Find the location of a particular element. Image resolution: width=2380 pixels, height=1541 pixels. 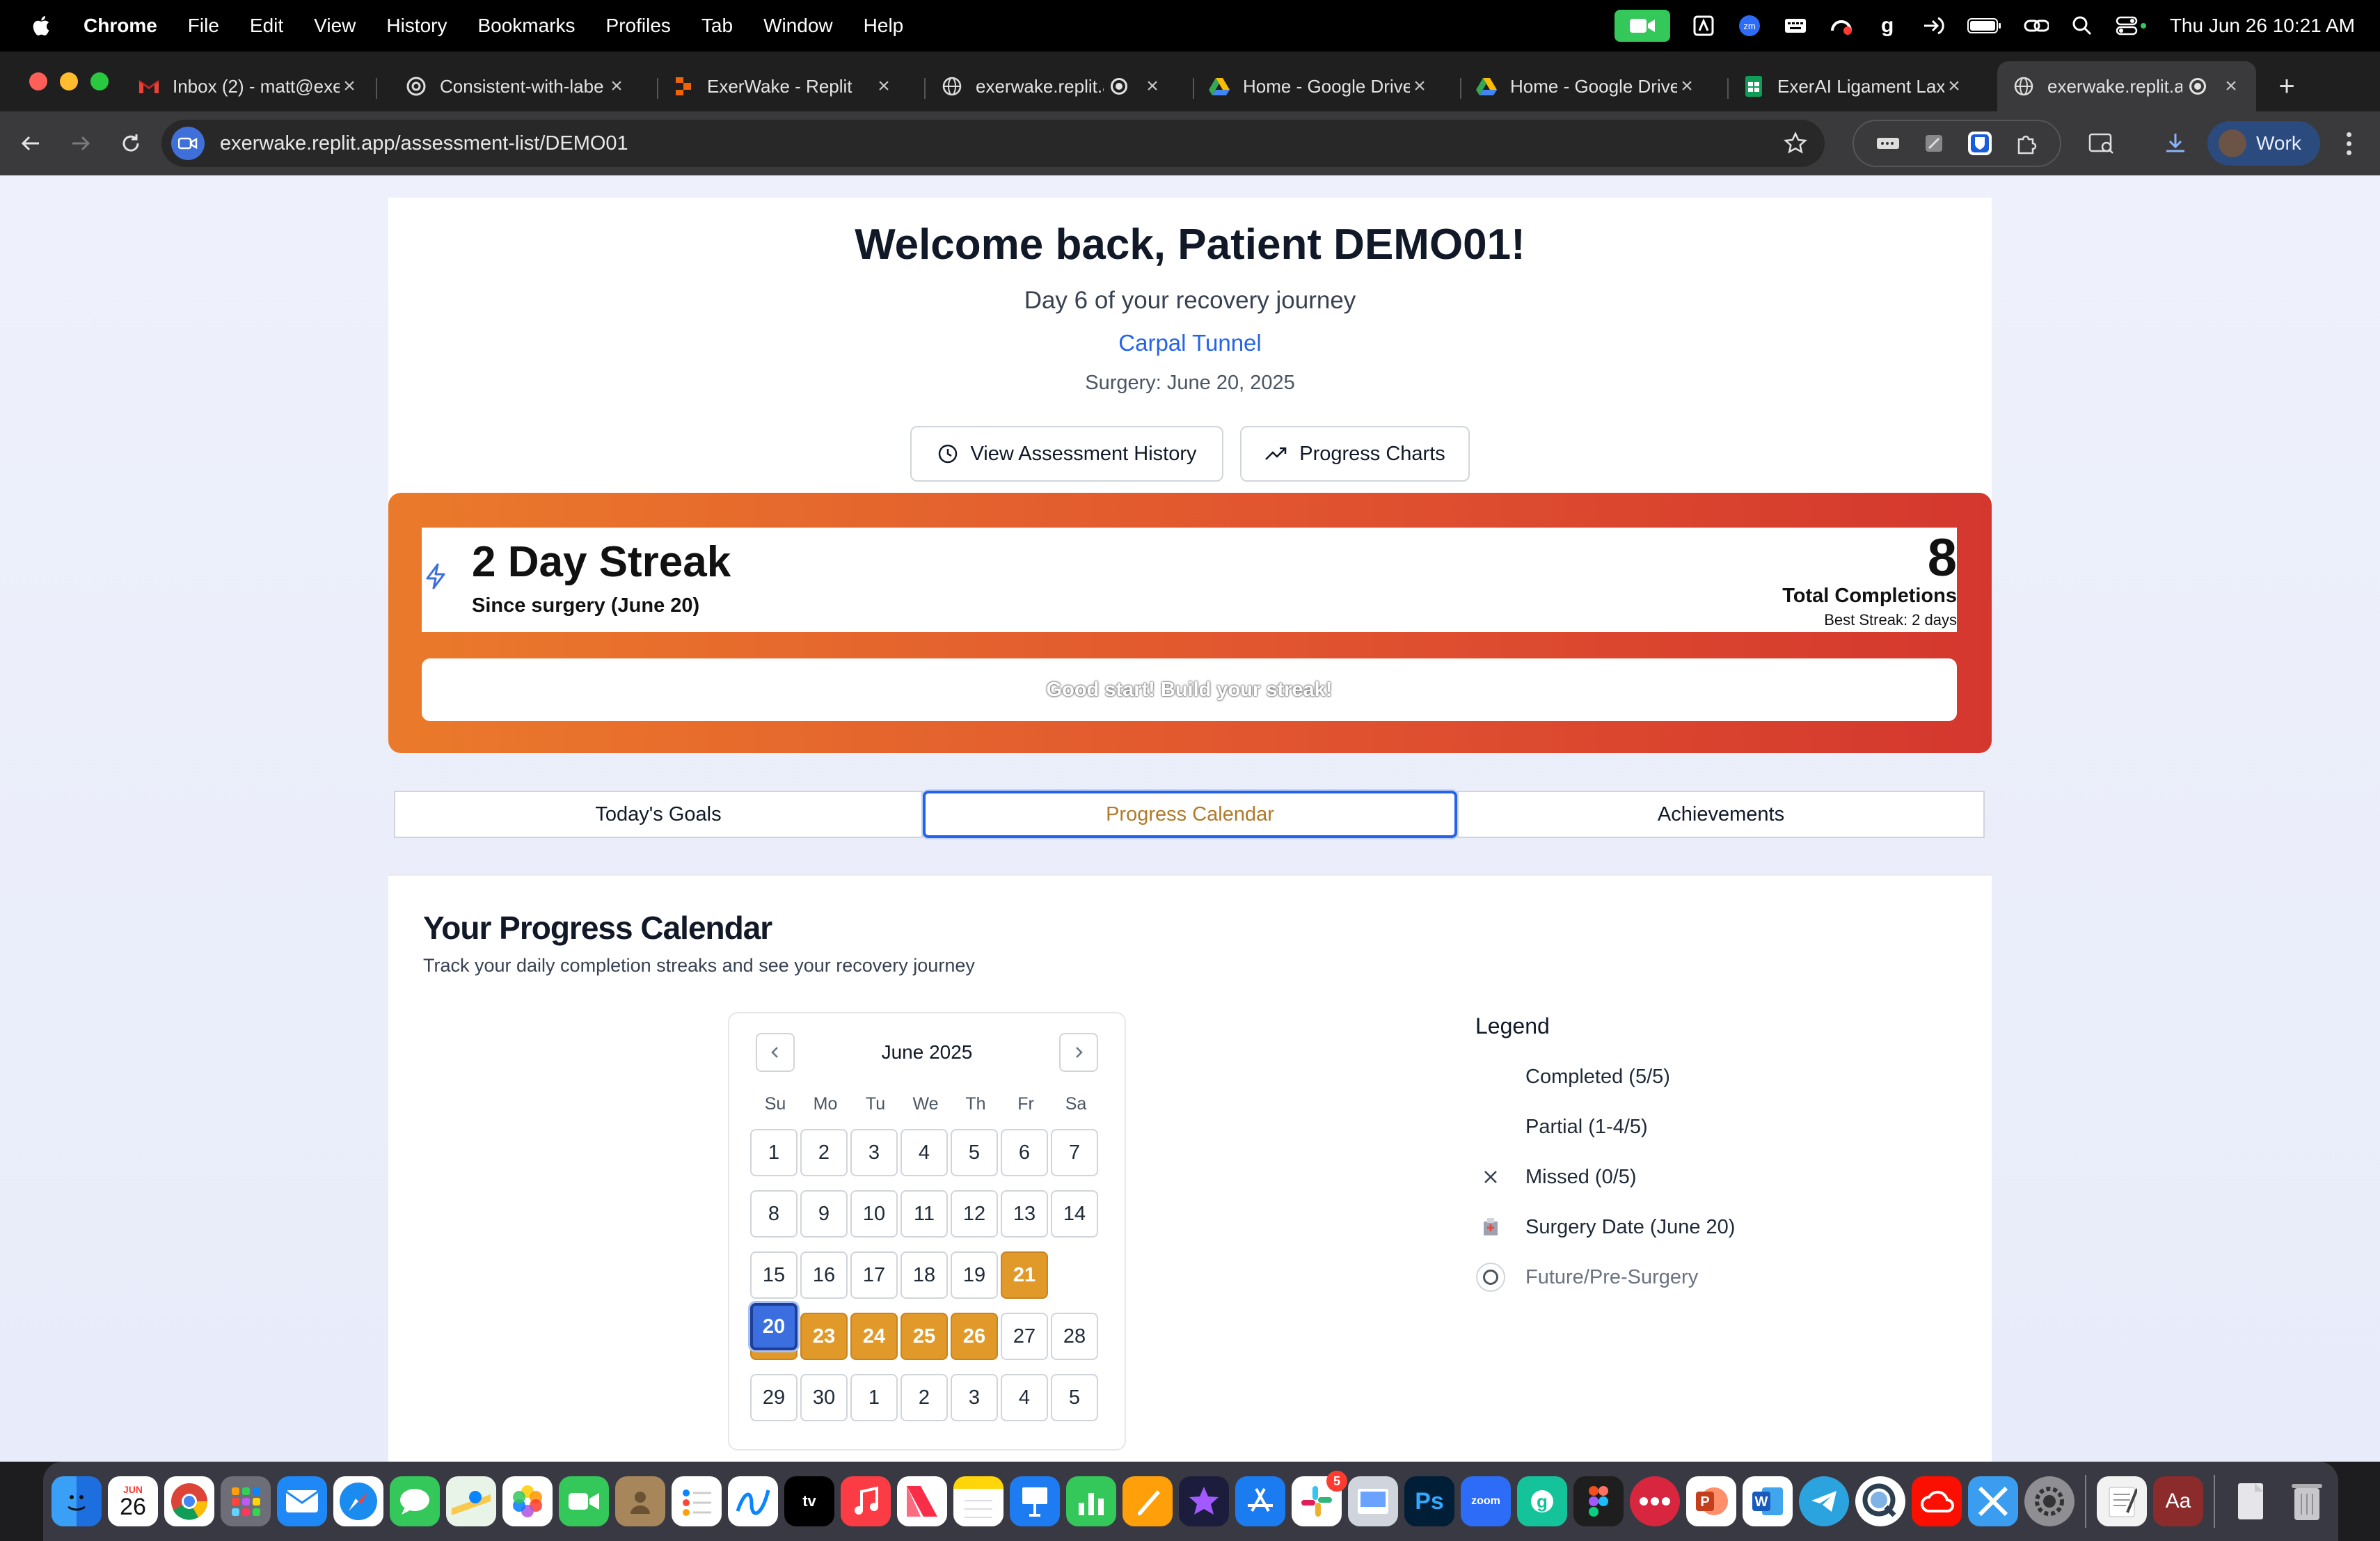

chrome-menu-icon is located at coordinates (2348, 143).